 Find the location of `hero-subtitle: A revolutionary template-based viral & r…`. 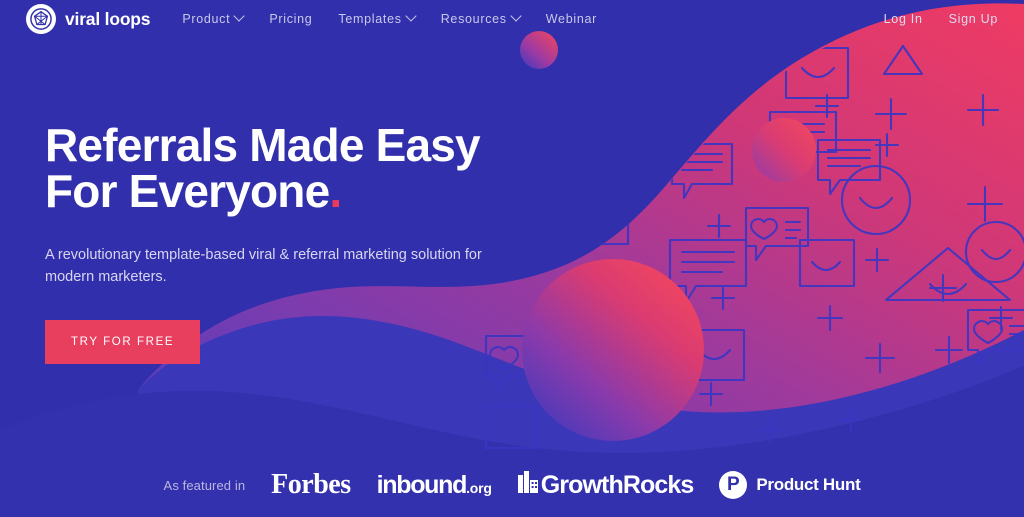

hero-subtitle: A revolutionary template-based viral & r… is located at coordinates (263, 266).